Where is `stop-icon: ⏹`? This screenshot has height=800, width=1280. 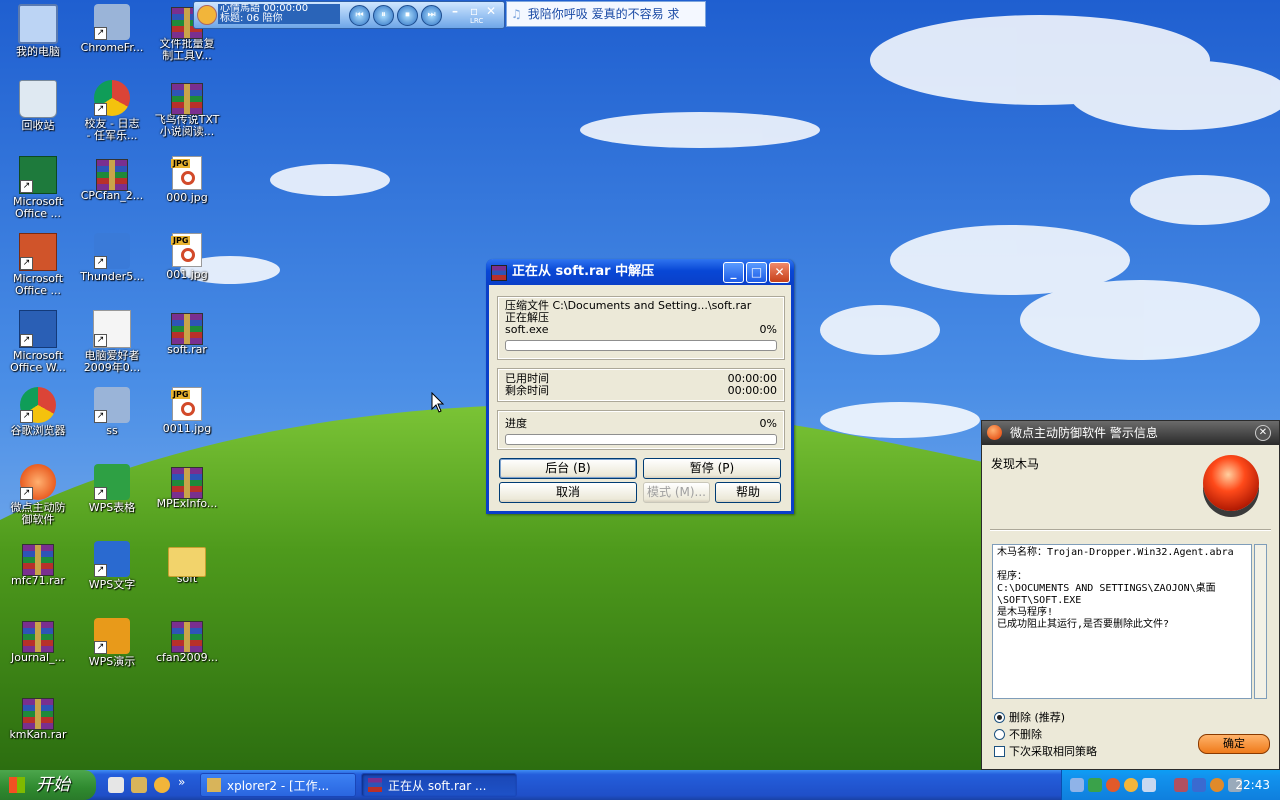 stop-icon: ⏹ is located at coordinates (407, 15).